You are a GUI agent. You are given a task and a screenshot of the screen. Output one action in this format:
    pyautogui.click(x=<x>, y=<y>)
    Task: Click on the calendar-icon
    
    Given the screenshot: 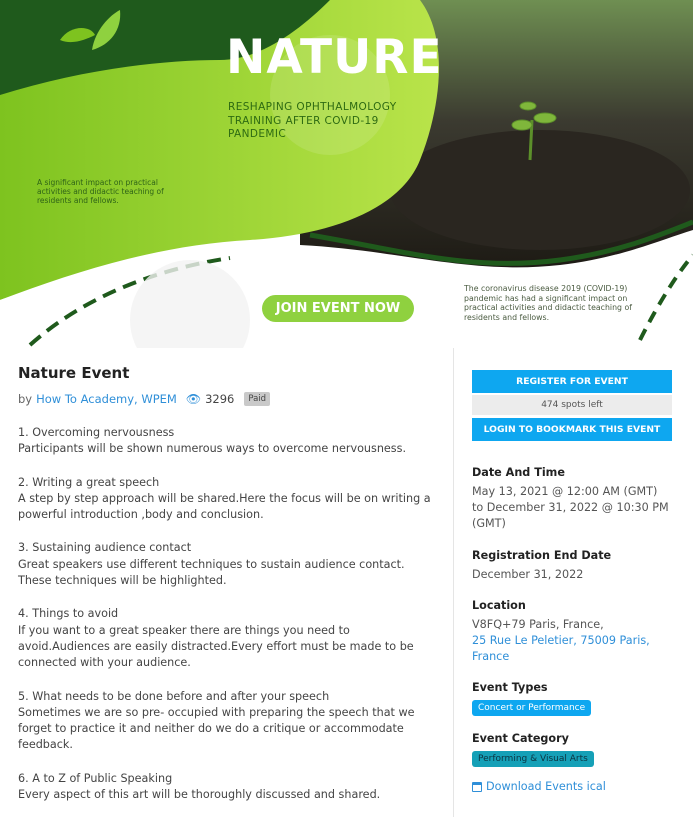 What is the action you would take?
    pyautogui.click(x=477, y=786)
    